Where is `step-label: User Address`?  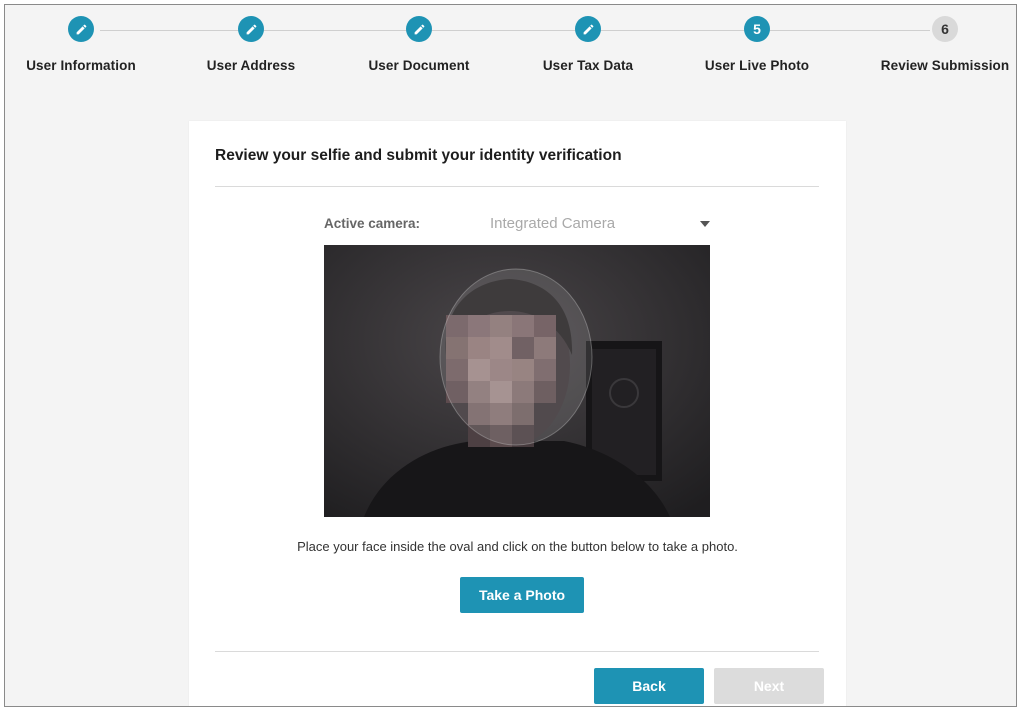
step-label: User Address is located at coordinates (251, 65).